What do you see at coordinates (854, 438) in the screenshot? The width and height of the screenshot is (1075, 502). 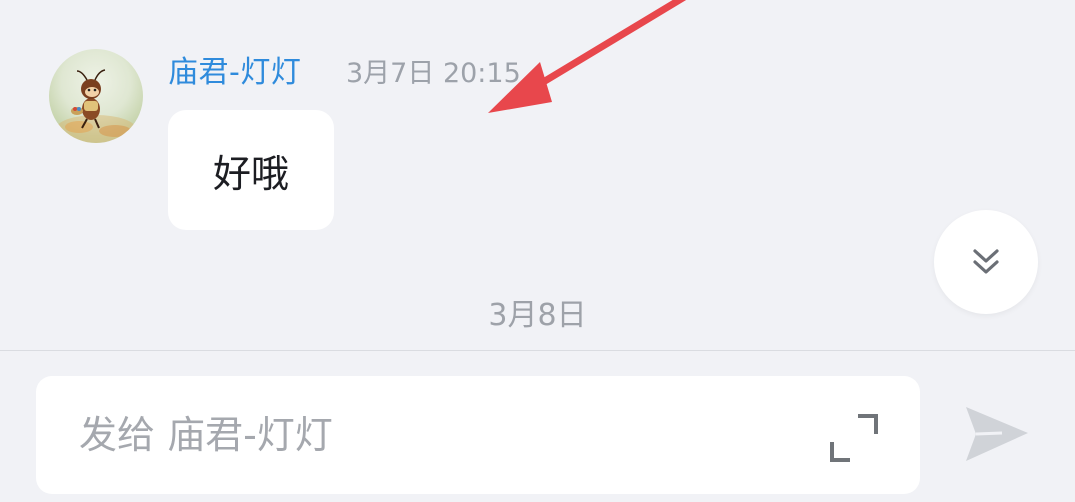 I see `expand-icon` at bounding box center [854, 438].